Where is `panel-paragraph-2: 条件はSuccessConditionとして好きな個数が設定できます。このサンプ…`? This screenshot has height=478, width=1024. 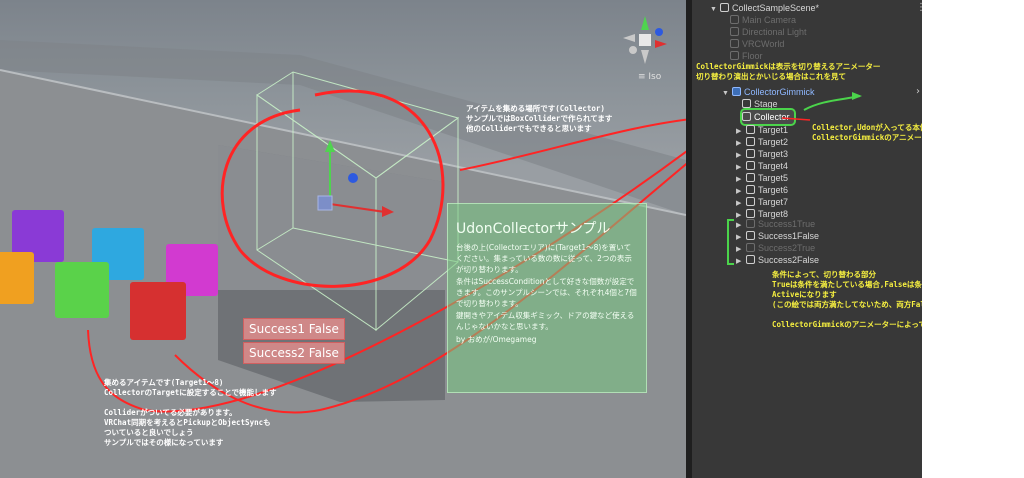
panel-paragraph-2: 条件はSuccessConditionとして好きな個数が設定できます。このサンプ… is located at coordinates (546, 292).